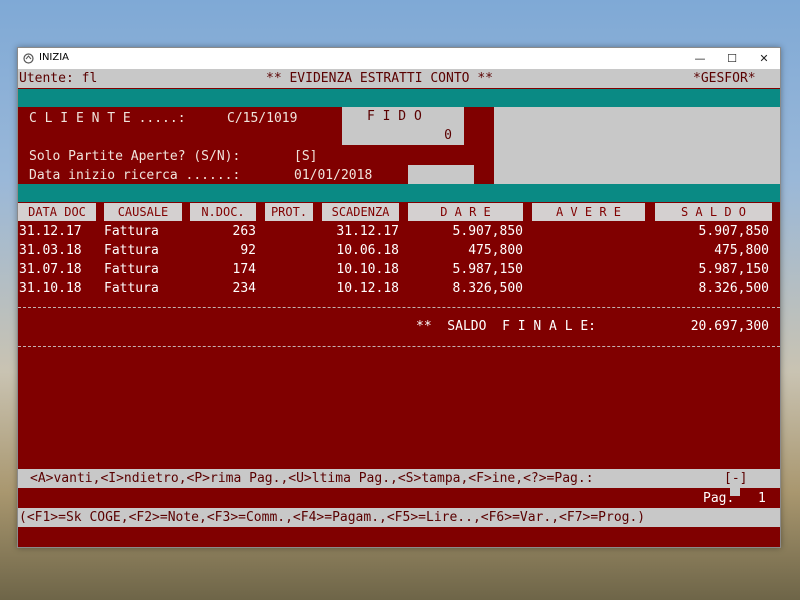 The width and height of the screenshot is (800, 600). Describe the element at coordinates (262, 118) in the screenshot. I see `client-value: C/15/1019` at that location.